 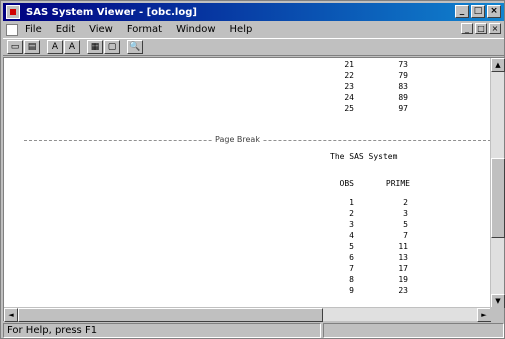 I want to click on font-a-icon: A, so click(x=55, y=47).